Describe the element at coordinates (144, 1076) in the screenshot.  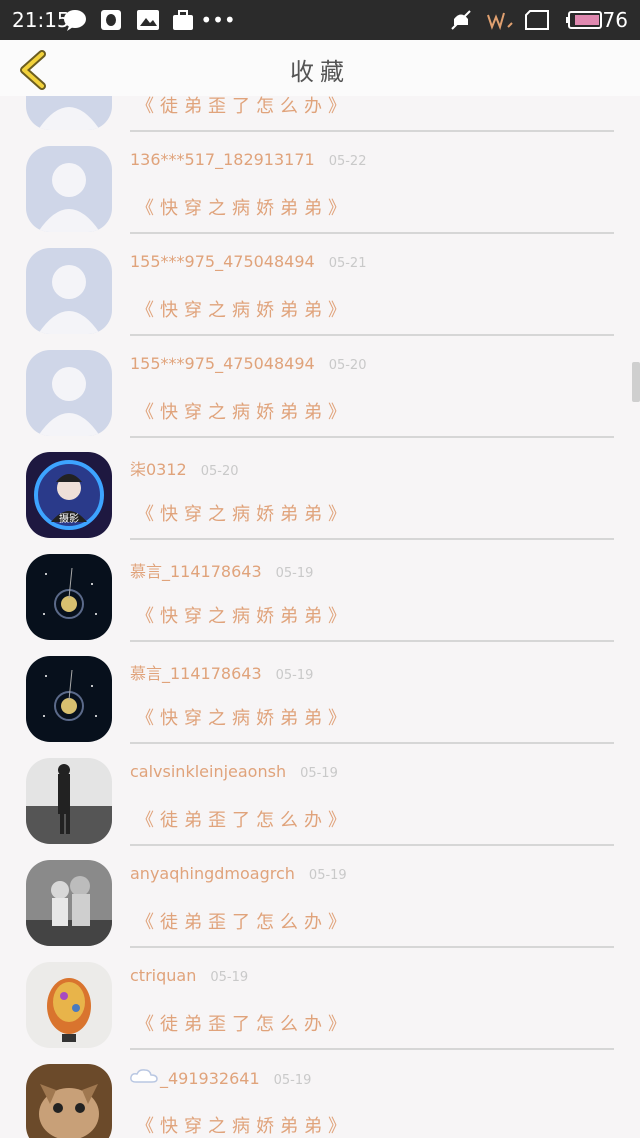
I see `cloud-icon` at that location.